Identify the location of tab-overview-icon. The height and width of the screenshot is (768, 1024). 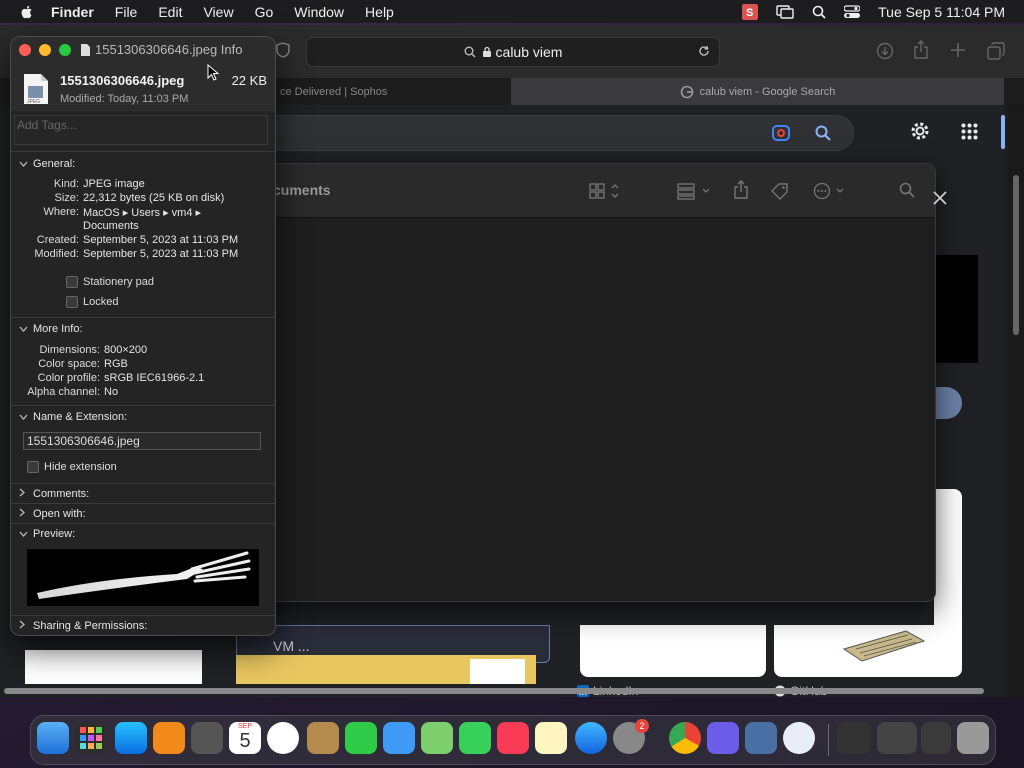
(996, 53).